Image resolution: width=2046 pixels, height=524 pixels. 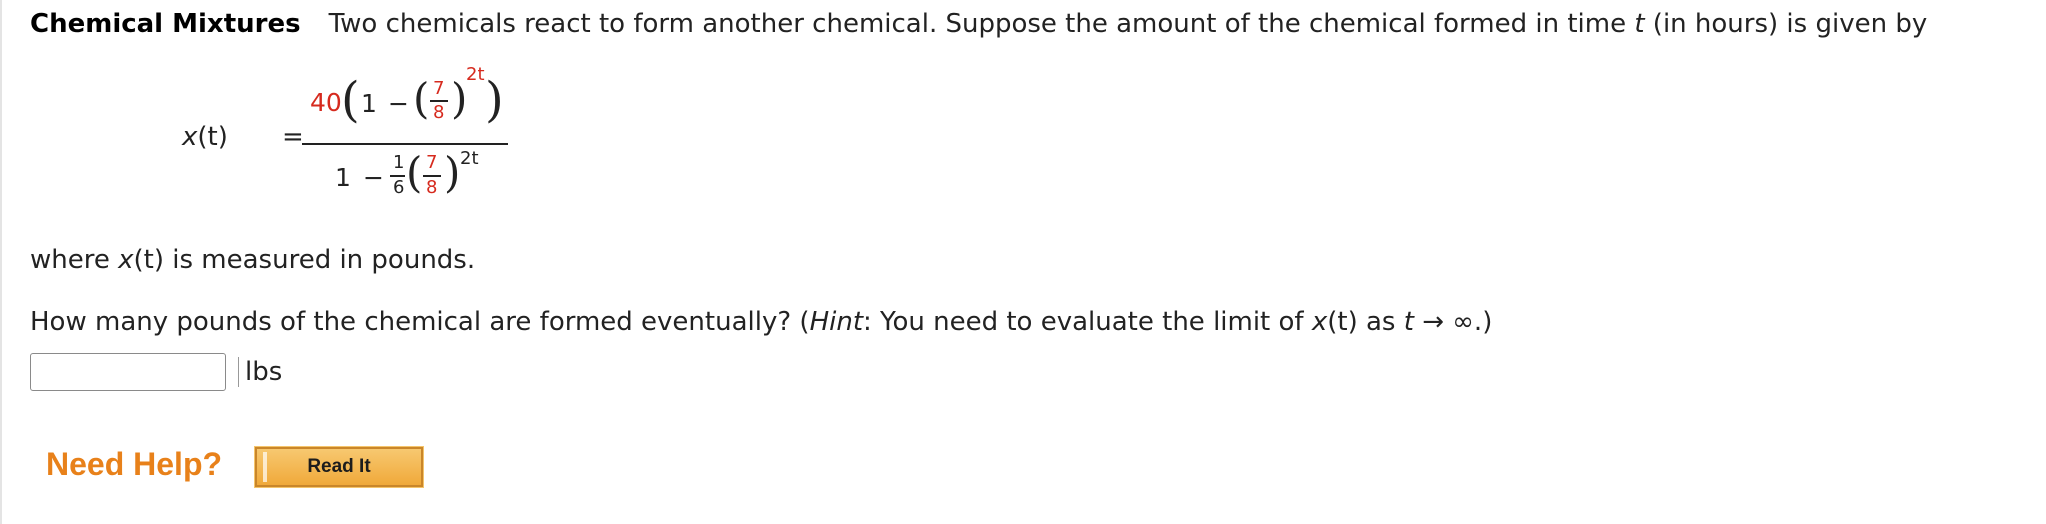 What do you see at coordinates (421, 98) in the screenshot?
I see `inner-open-paren: (` at bounding box center [421, 98].